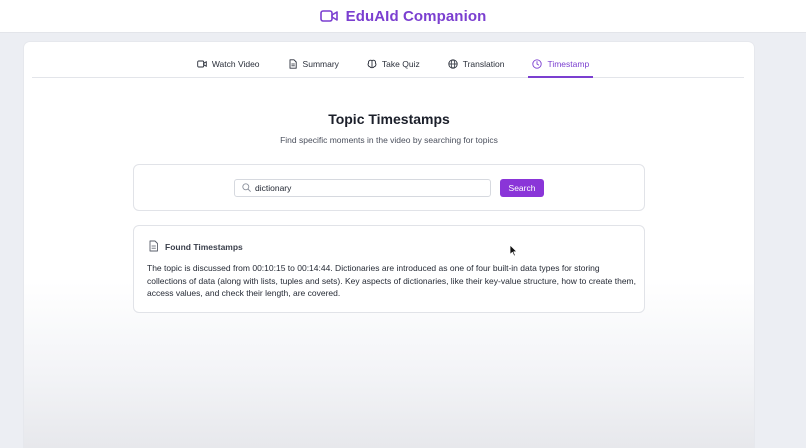 Image resolution: width=806 pixels, height=448 pixels. I want to click on tab-summary: Summary, so click(313, 65).